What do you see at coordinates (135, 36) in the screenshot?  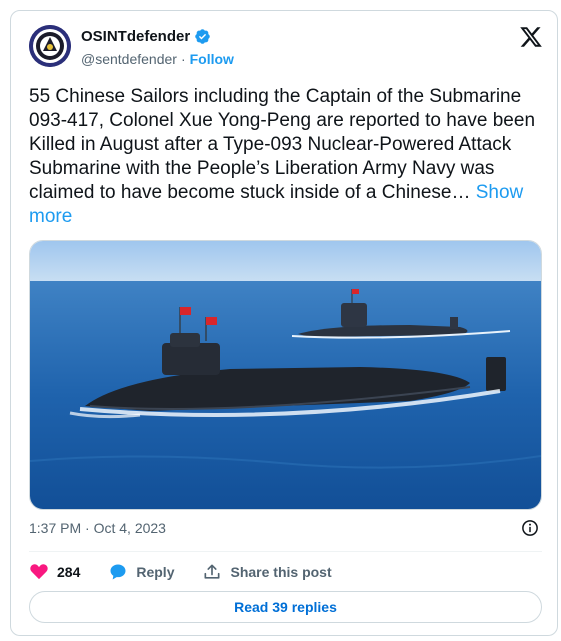 I see `author-display-name: OSINTdefender` at bounding box center [135, 36].